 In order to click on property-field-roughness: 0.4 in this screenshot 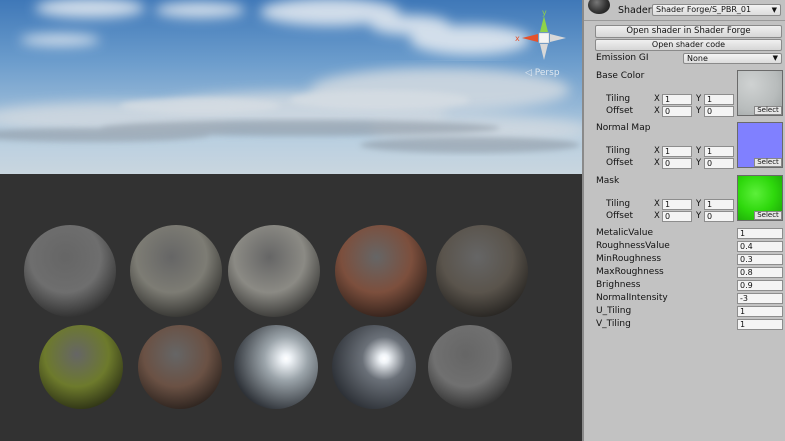, I will do `click(760, 246)`.